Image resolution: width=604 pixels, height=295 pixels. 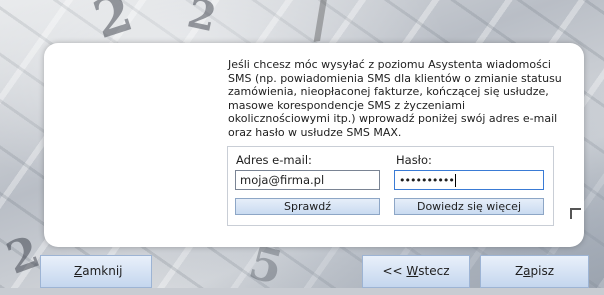 What do you see at coordinates (542, 271) in the screenshot?
I see `save-button-label: pisz` at bounding box center [542, 271].